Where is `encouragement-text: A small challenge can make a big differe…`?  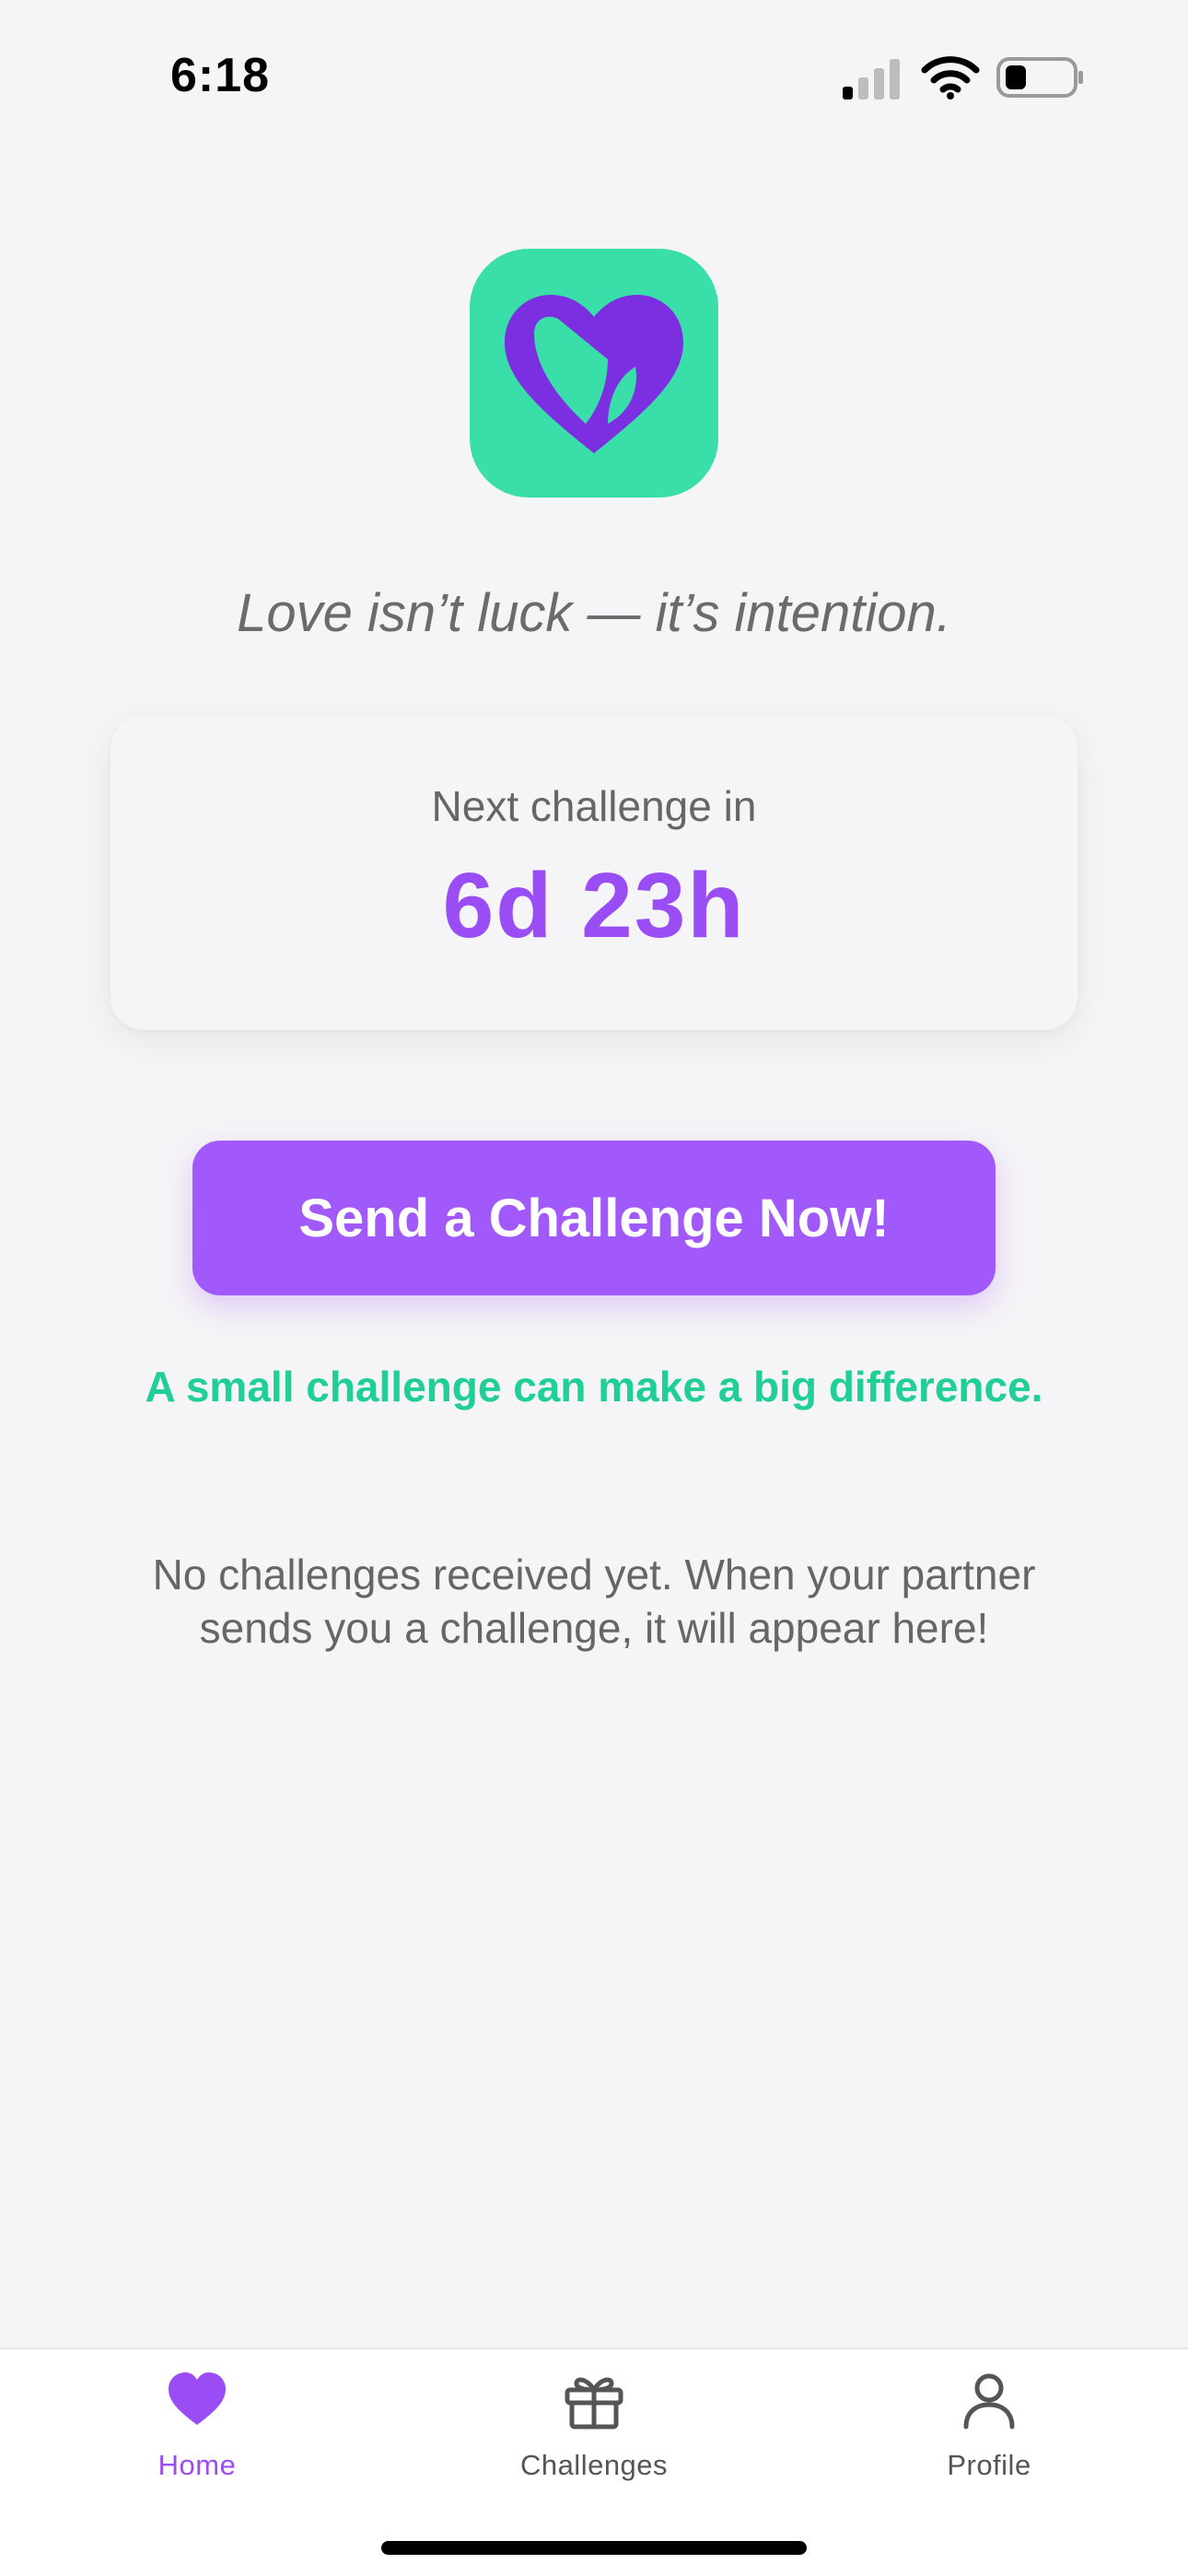 encouragement-text: A small challenge can make a big differe… is located at coordinates (594, 1387).